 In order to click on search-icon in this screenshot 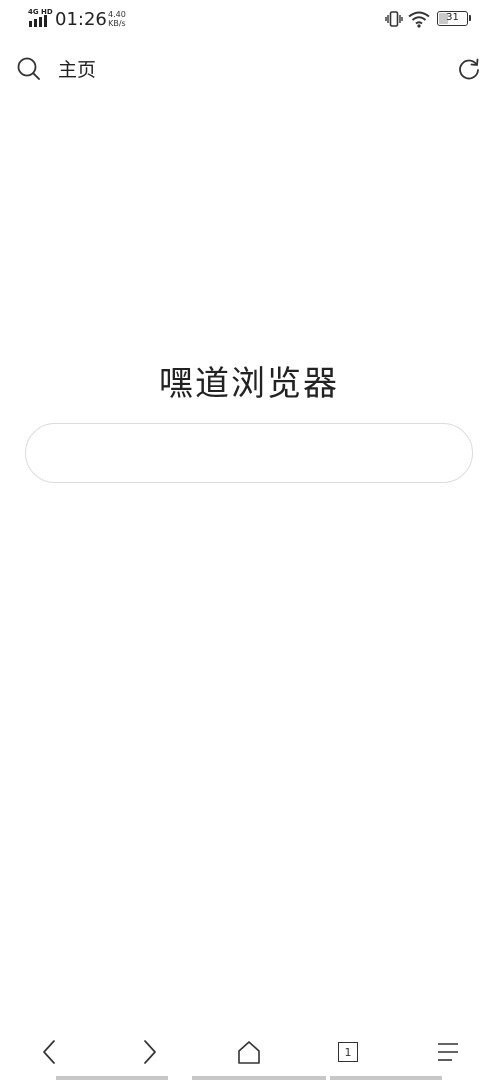, I will do `click(28, 68)`.